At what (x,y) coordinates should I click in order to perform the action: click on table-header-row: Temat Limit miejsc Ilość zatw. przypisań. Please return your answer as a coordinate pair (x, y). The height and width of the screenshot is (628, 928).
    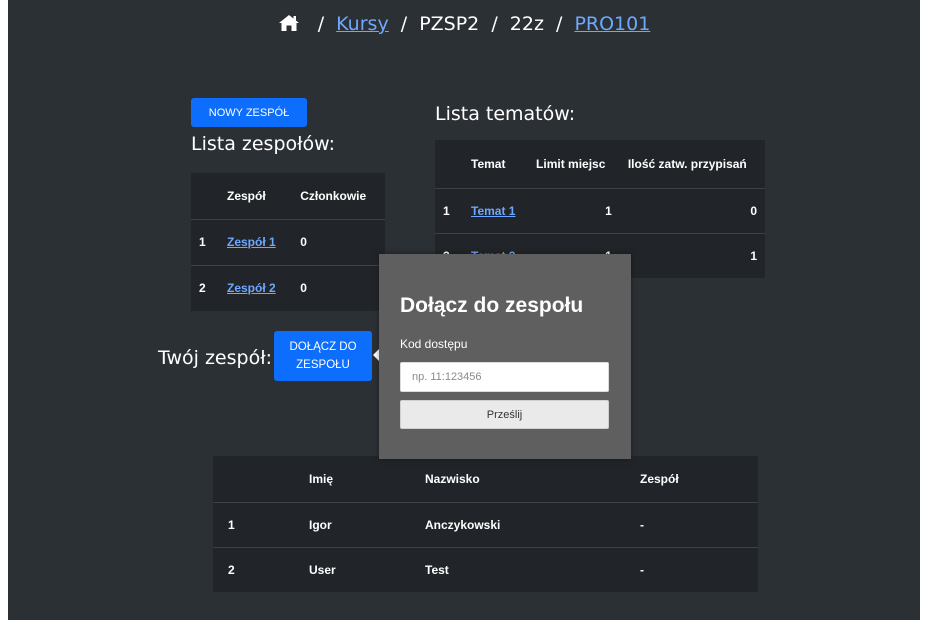
    Looking at the image, I should click on (600, 164).